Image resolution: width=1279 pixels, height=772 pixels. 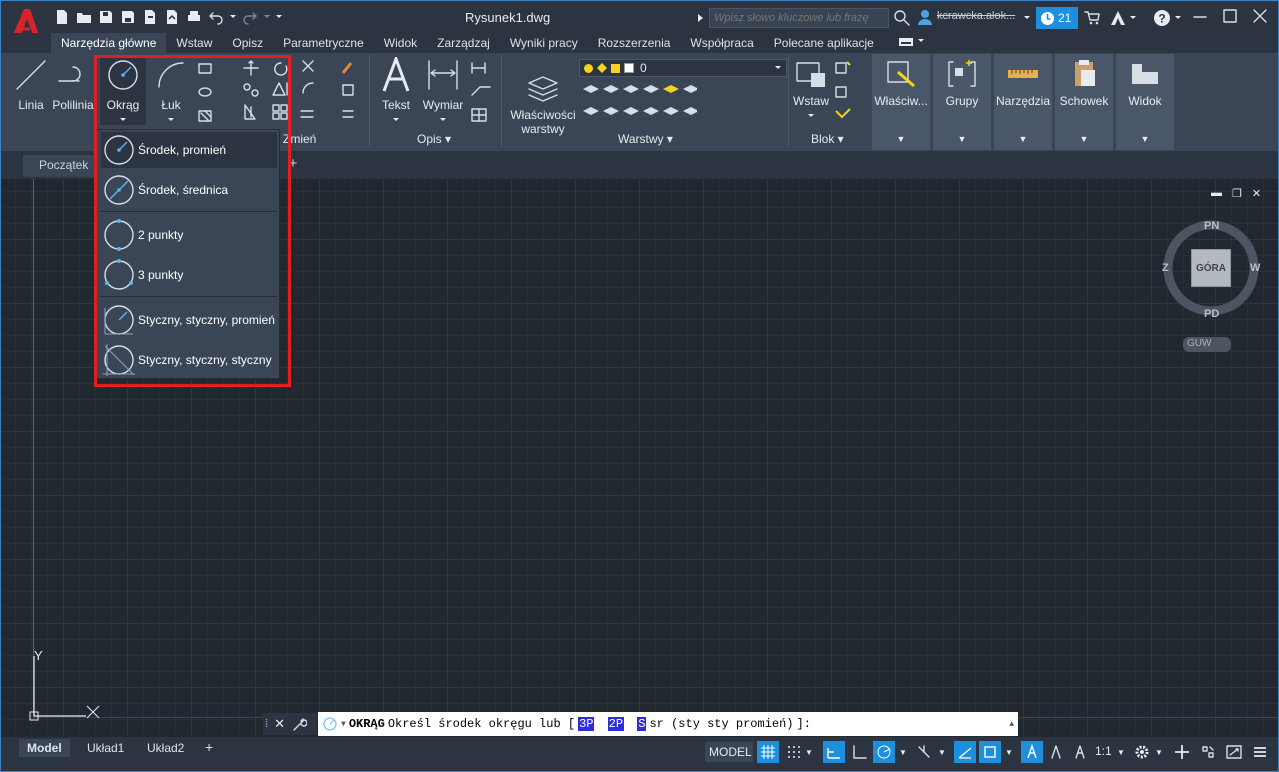 What do you see at coordinates (924, 752) in the screenshot?
I see `isodraft-icon` at bounding box center [924, 752].